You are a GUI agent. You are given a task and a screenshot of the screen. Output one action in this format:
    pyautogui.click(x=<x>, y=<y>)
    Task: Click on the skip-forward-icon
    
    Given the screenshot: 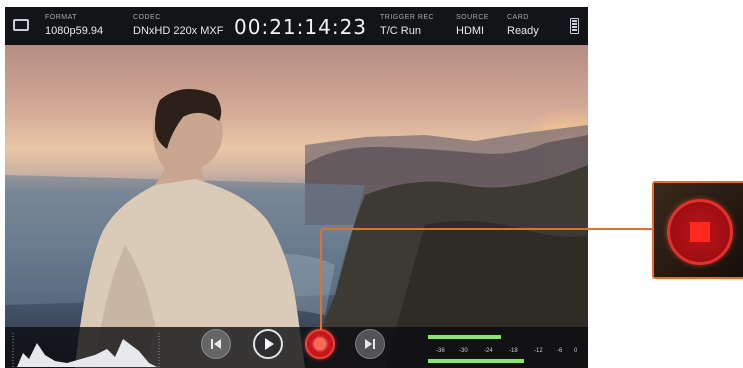 What is the action you would take?
    pyautogui.click(x=370, y=344)
    